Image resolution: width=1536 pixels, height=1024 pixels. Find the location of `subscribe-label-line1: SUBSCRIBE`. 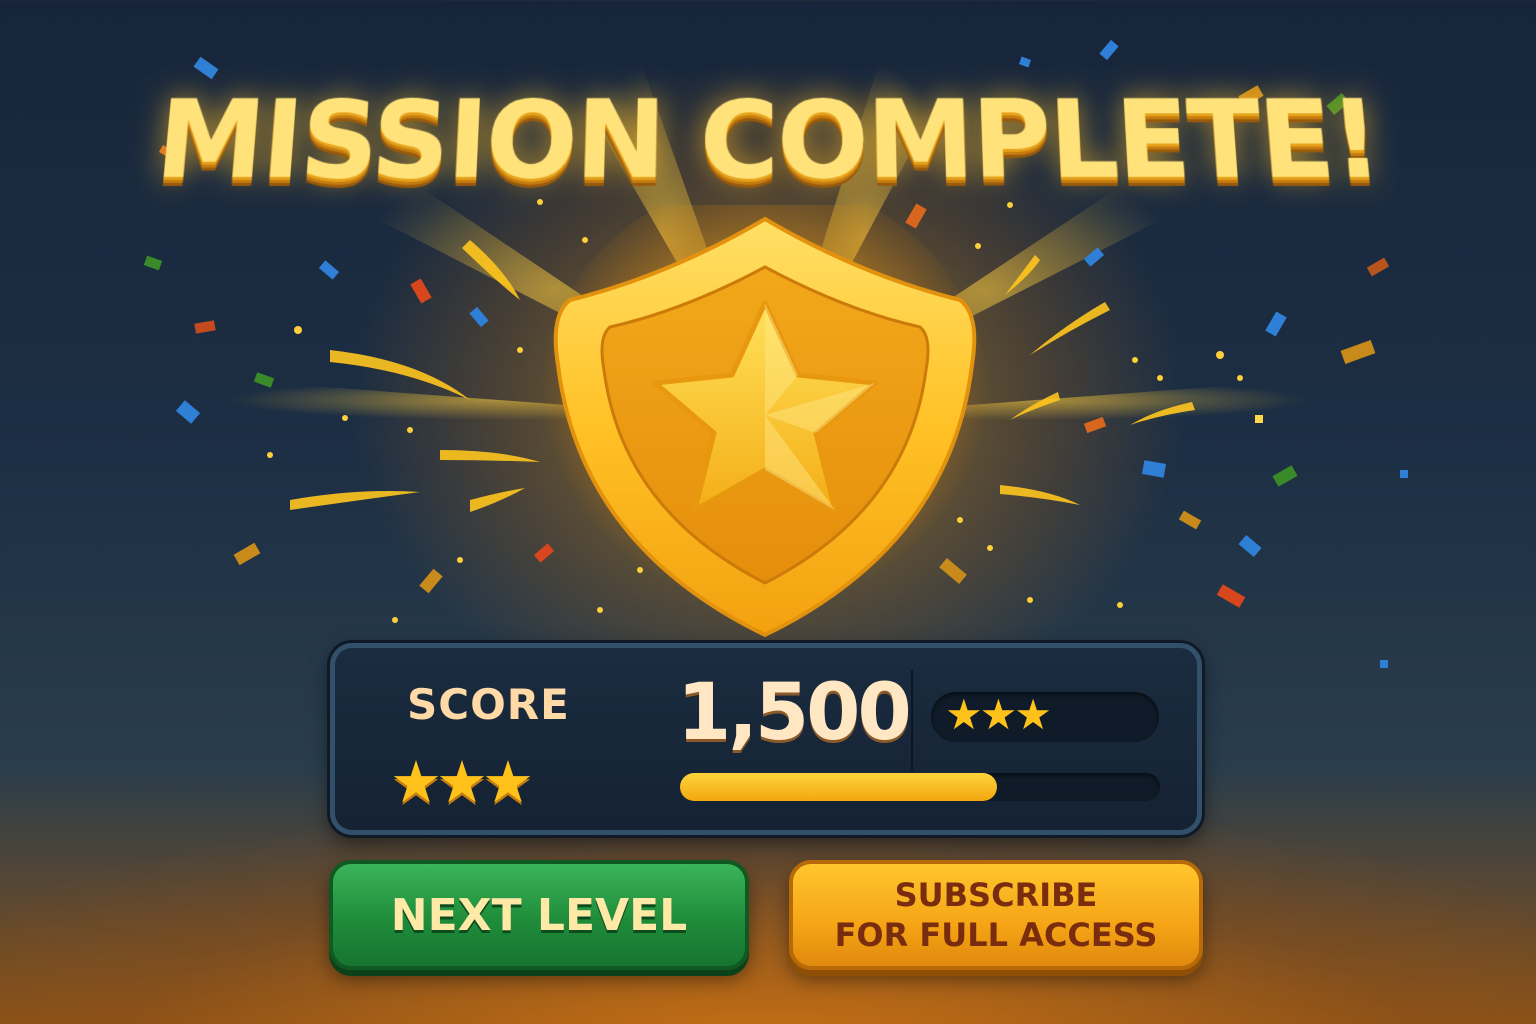

subscribe-label-line1: SUBSCRIBE is located at coordinates (996, 895).